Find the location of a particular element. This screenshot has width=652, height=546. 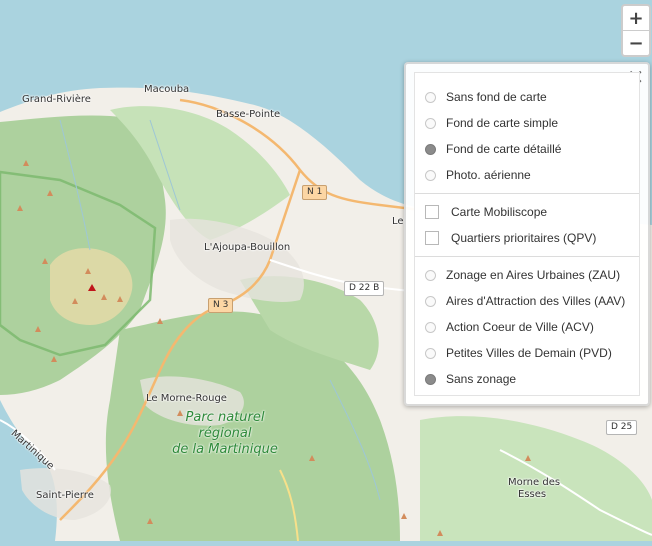

zoom-in-button: + is located at coordinates (636, 18).